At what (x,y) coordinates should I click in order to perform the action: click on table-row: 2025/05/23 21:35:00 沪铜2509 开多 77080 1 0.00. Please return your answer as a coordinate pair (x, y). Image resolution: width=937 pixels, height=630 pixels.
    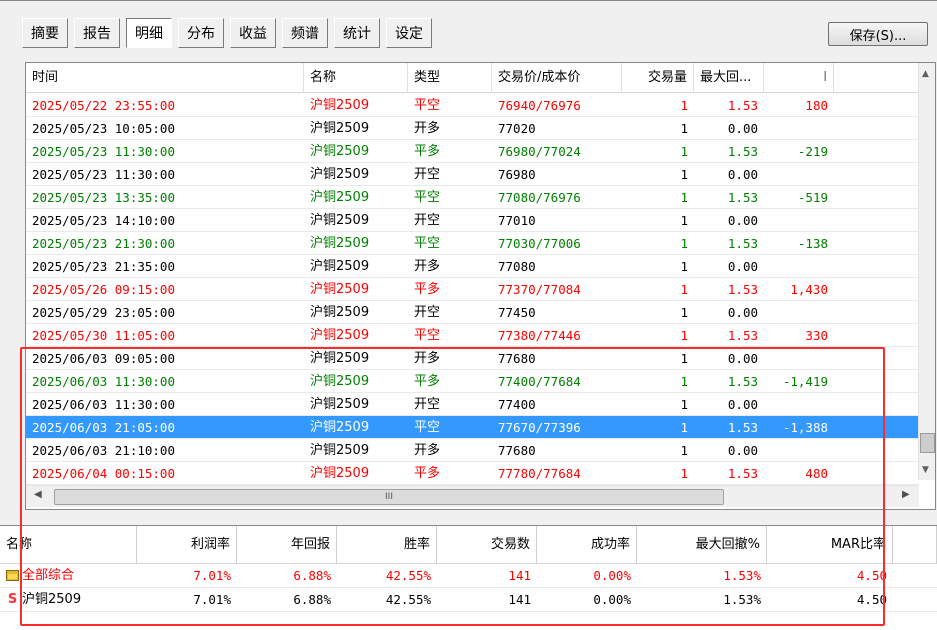
    Looking at the image, I should click on (472, 266).